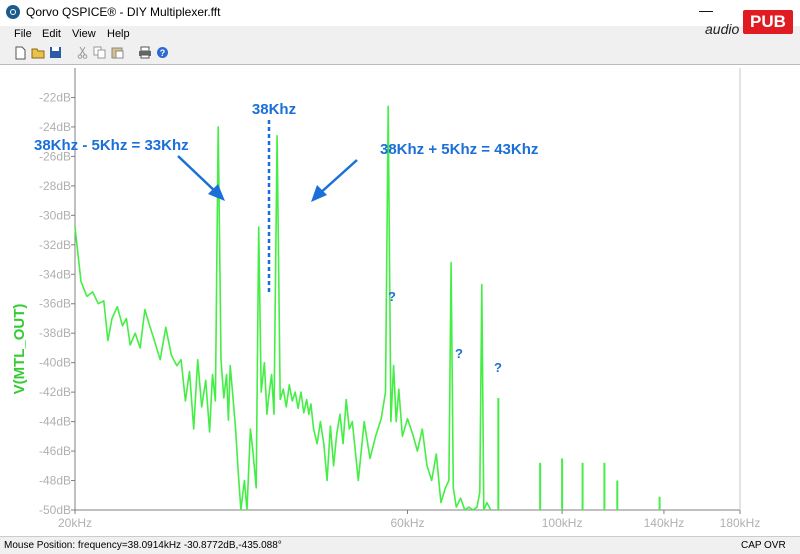 This screenshot has height=554, width=800. I want to click on question-mark-1: ?, so click(392, 296).